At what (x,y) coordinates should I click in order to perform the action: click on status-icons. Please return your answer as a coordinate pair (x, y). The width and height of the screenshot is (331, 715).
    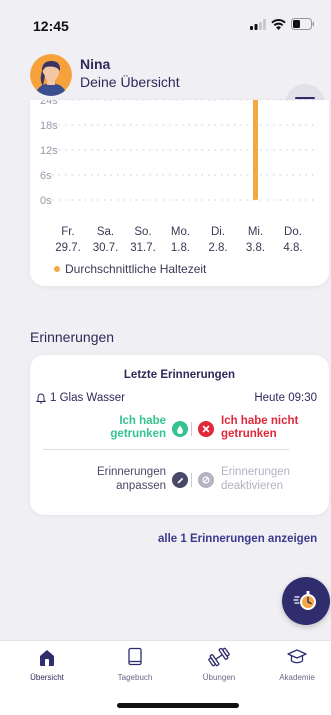
    Looking at the image, I should click on (282, 24).